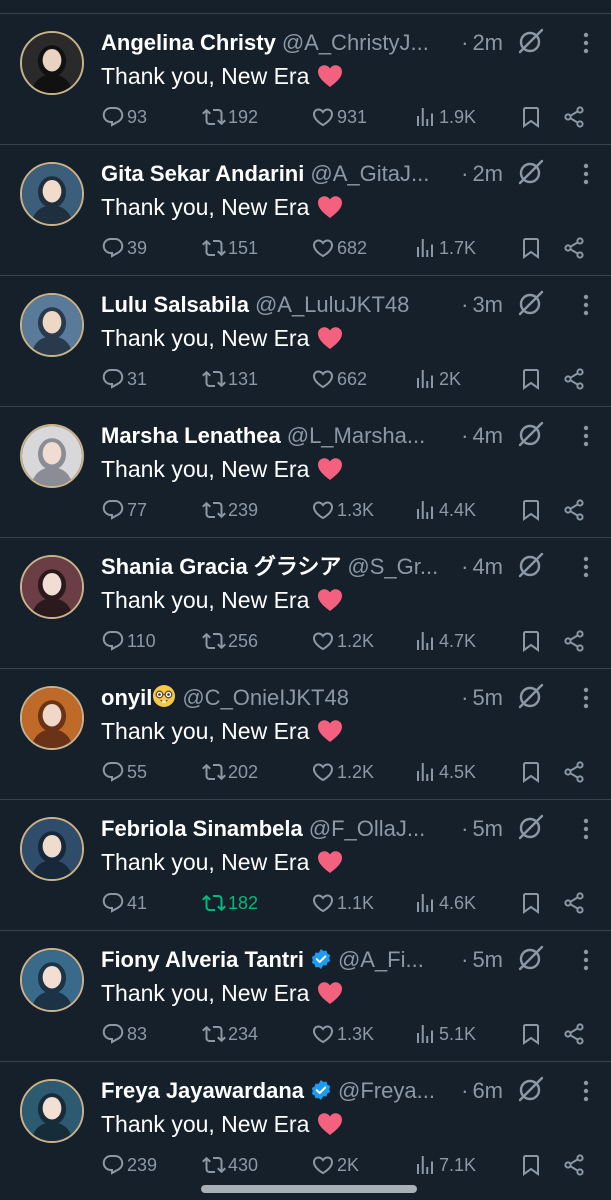  Describe the element at coordinates (230, 1034) in the screenshot. I see `retweet-button: 234` at that location.